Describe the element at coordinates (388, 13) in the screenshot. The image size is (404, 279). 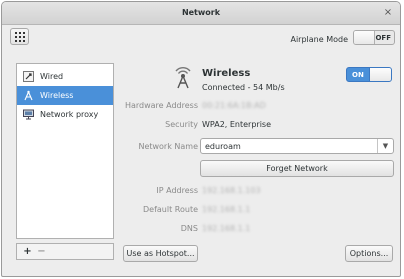
I see `close-button: ×` at that location.